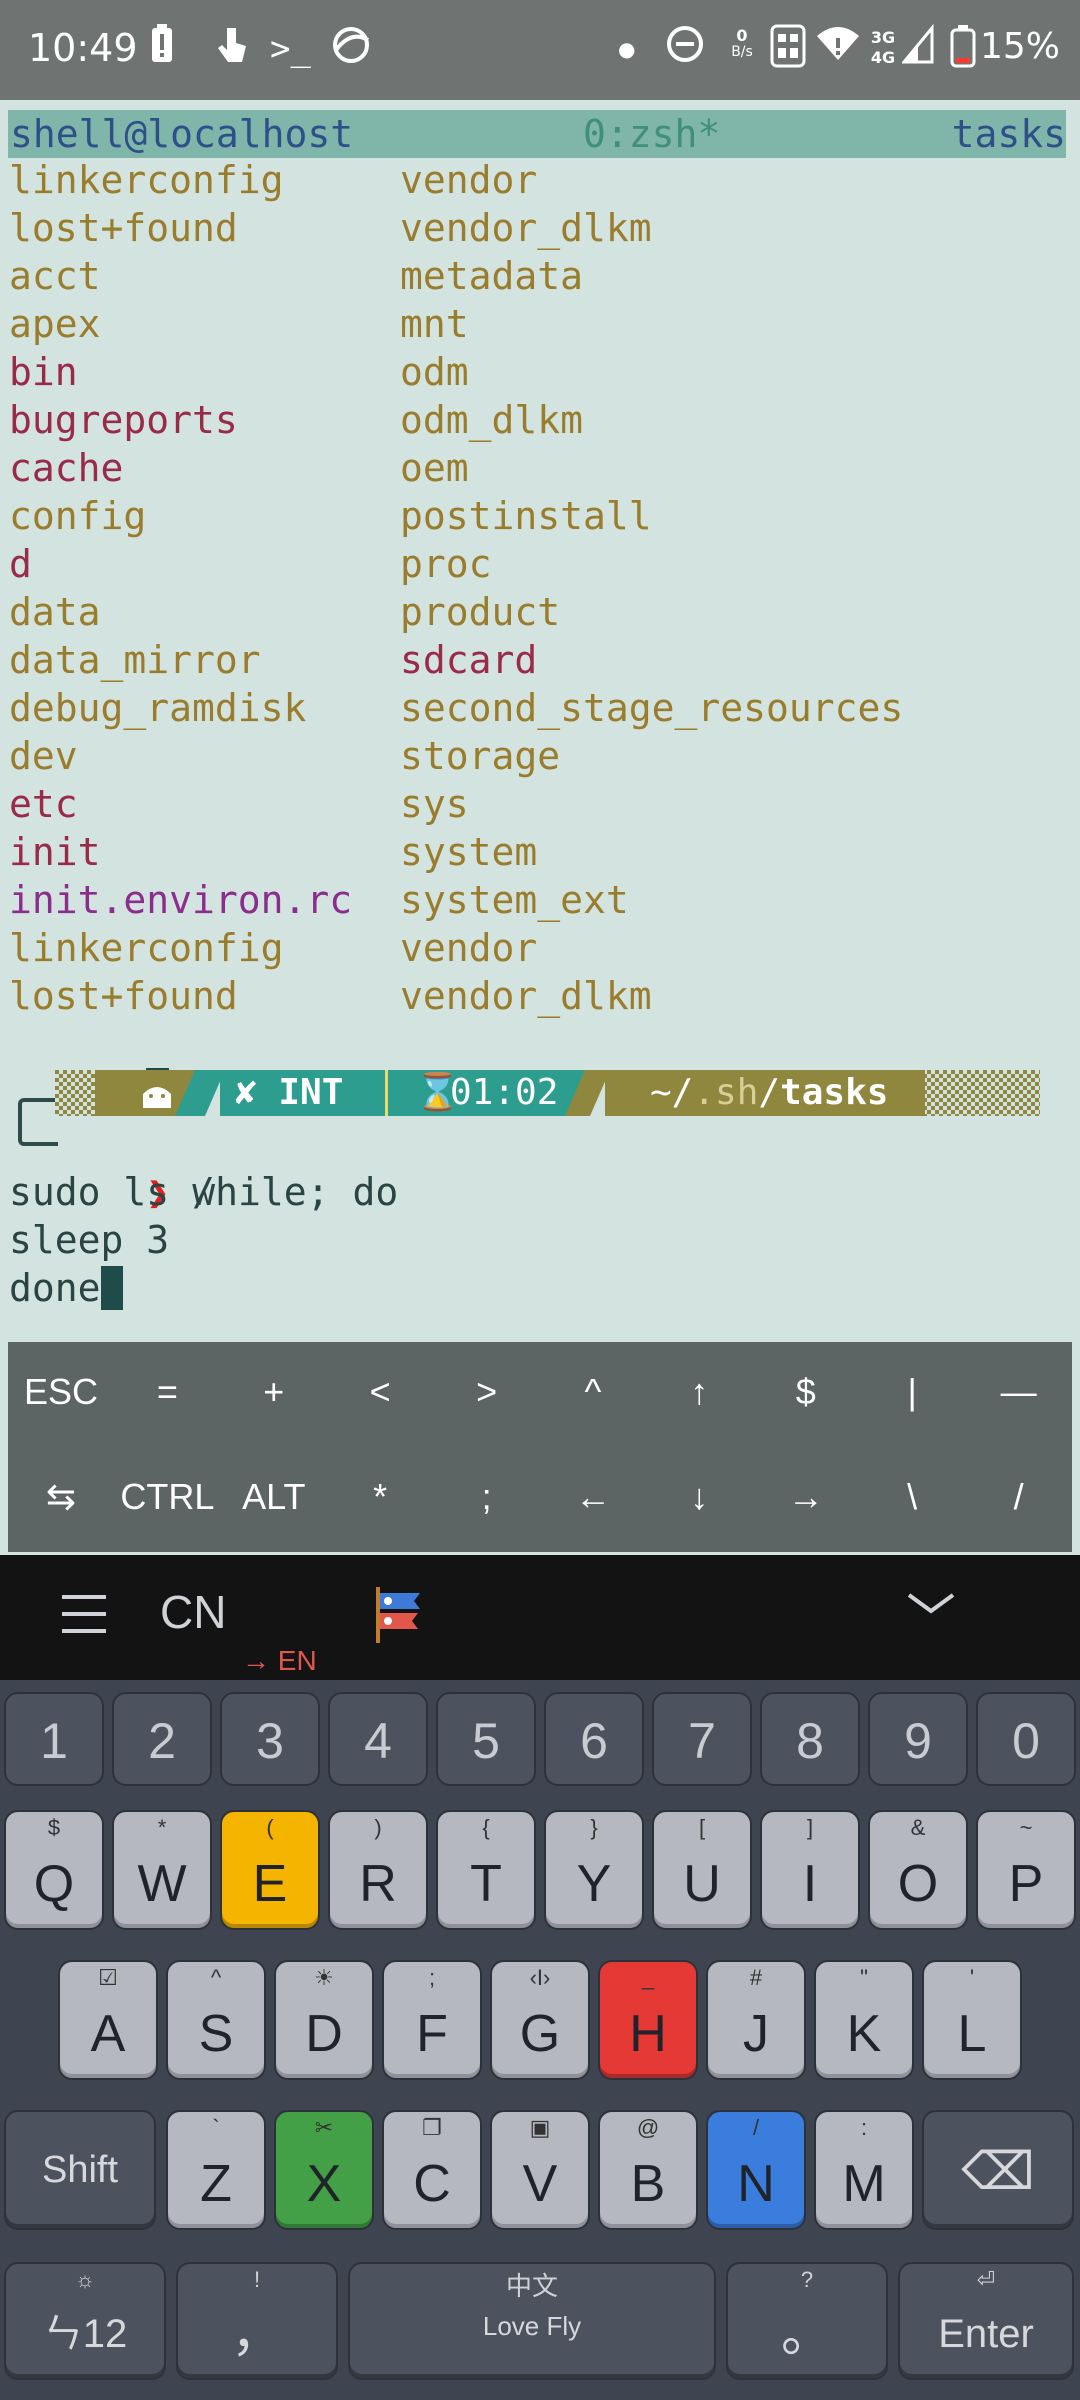 The height and width of the screenshot is (2400, 1080). I want to click on key-q: $ Q, so click(54, 1870).